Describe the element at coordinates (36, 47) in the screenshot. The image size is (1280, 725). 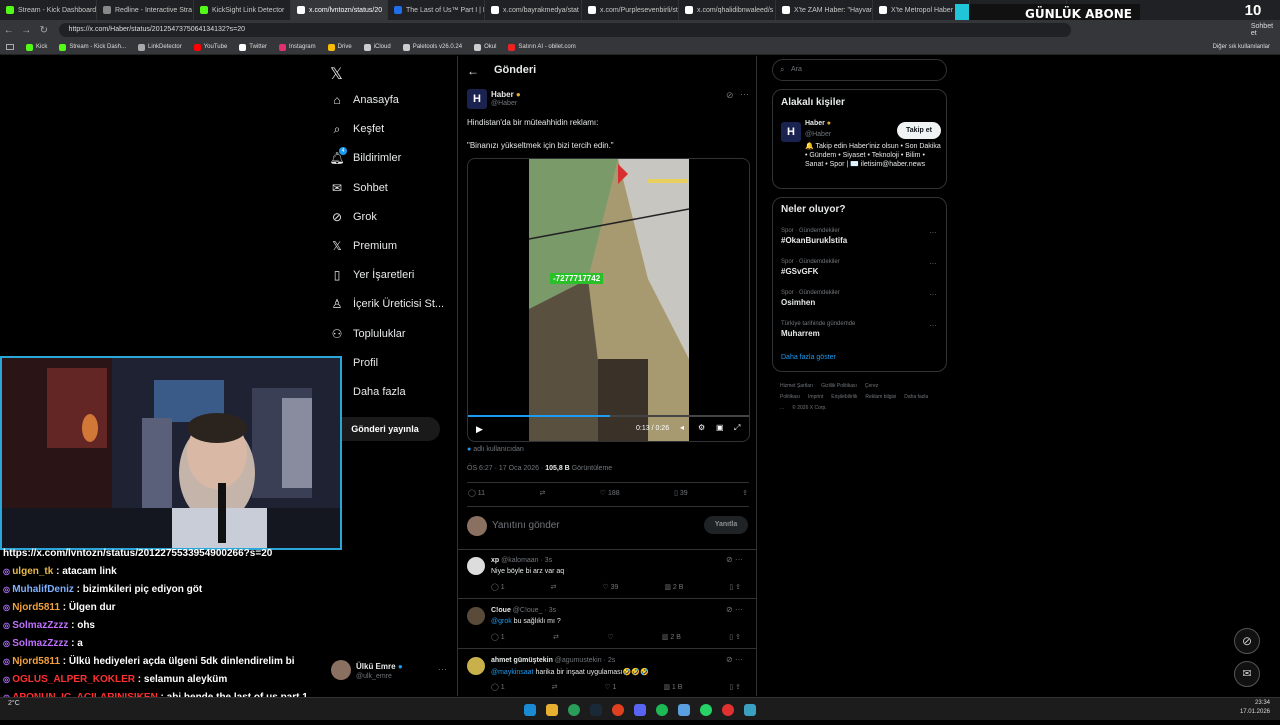
I see `bookmark-item: Kick` at that location.